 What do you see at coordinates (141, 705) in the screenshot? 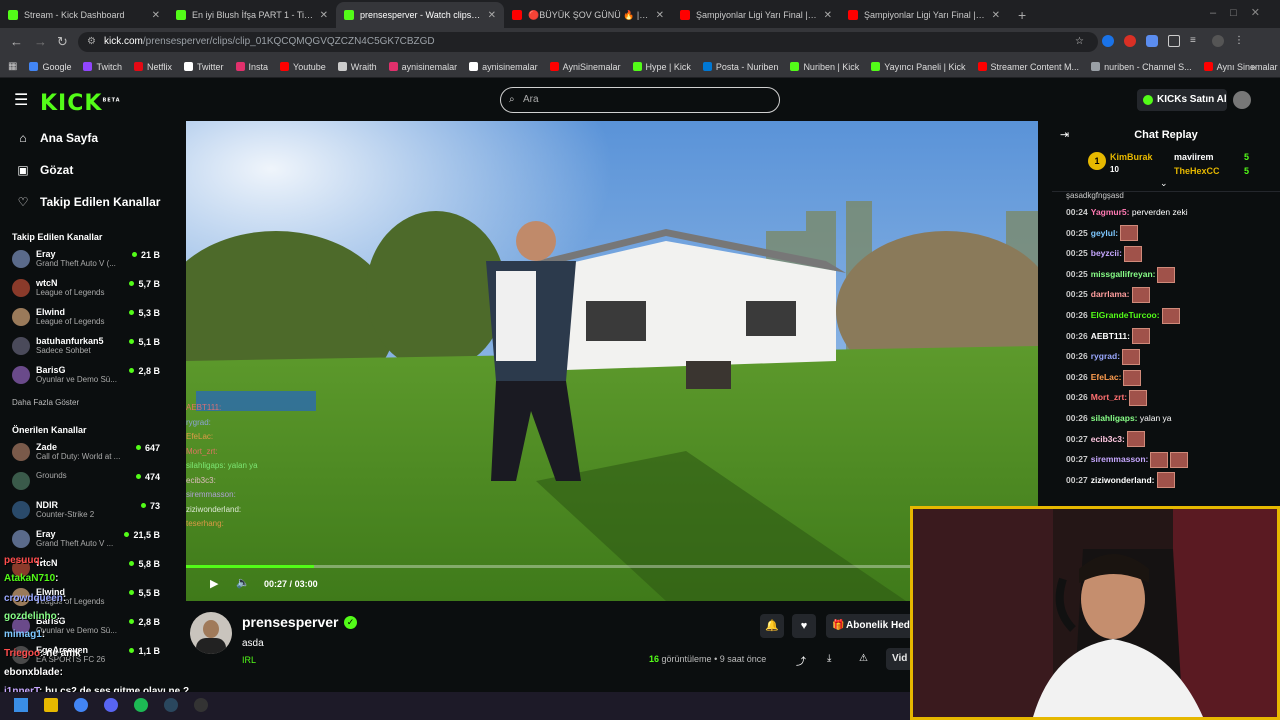
I see `spotify-icon` at bounding box center [141, 705].